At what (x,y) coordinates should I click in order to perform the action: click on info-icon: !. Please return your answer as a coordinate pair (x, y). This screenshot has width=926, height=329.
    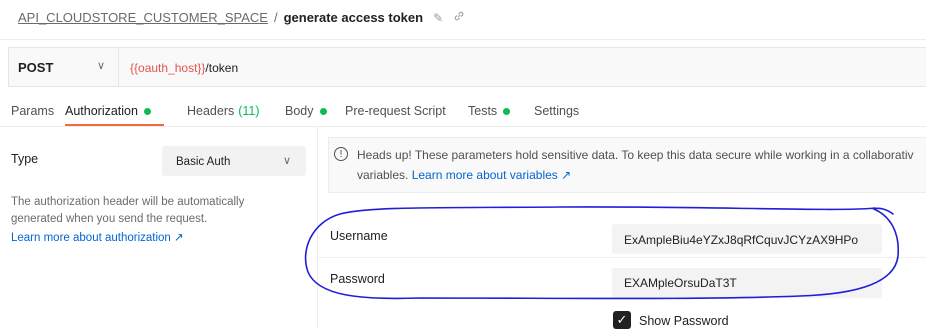
    Looking at the image, I should click on (341, 154).